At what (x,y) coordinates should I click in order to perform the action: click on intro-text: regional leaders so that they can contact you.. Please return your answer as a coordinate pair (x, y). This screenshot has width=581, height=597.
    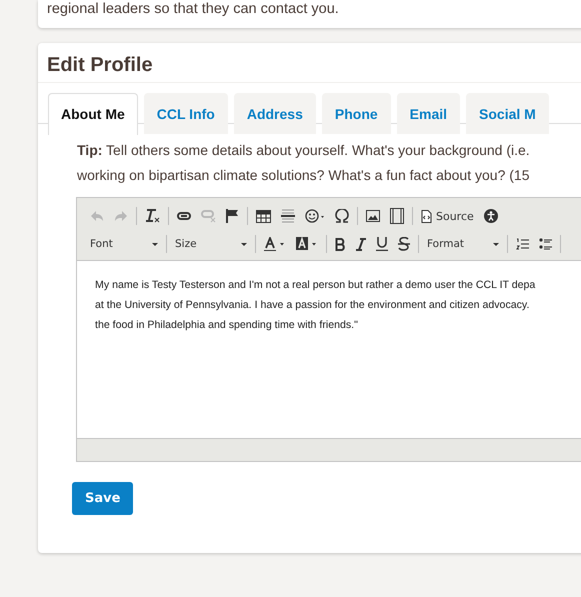
    Looking at the image, I should click on (193, 9).